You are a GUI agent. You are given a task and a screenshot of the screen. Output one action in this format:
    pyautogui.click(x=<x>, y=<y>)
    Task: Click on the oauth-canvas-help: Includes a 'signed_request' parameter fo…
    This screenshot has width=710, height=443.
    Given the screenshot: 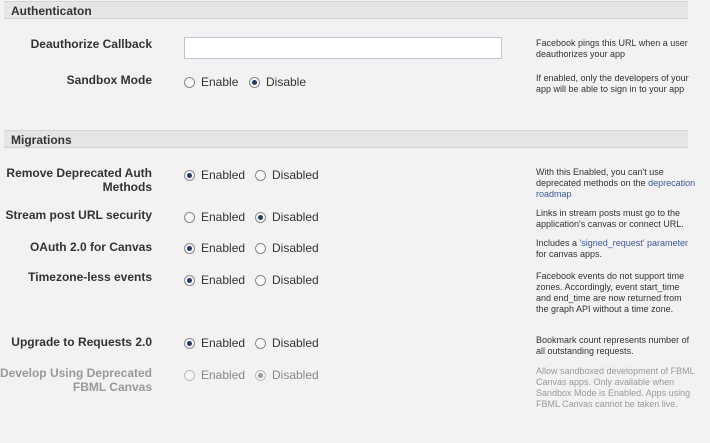 What is the action you would take?
    pyautogui.click(x=616, y=249)
    